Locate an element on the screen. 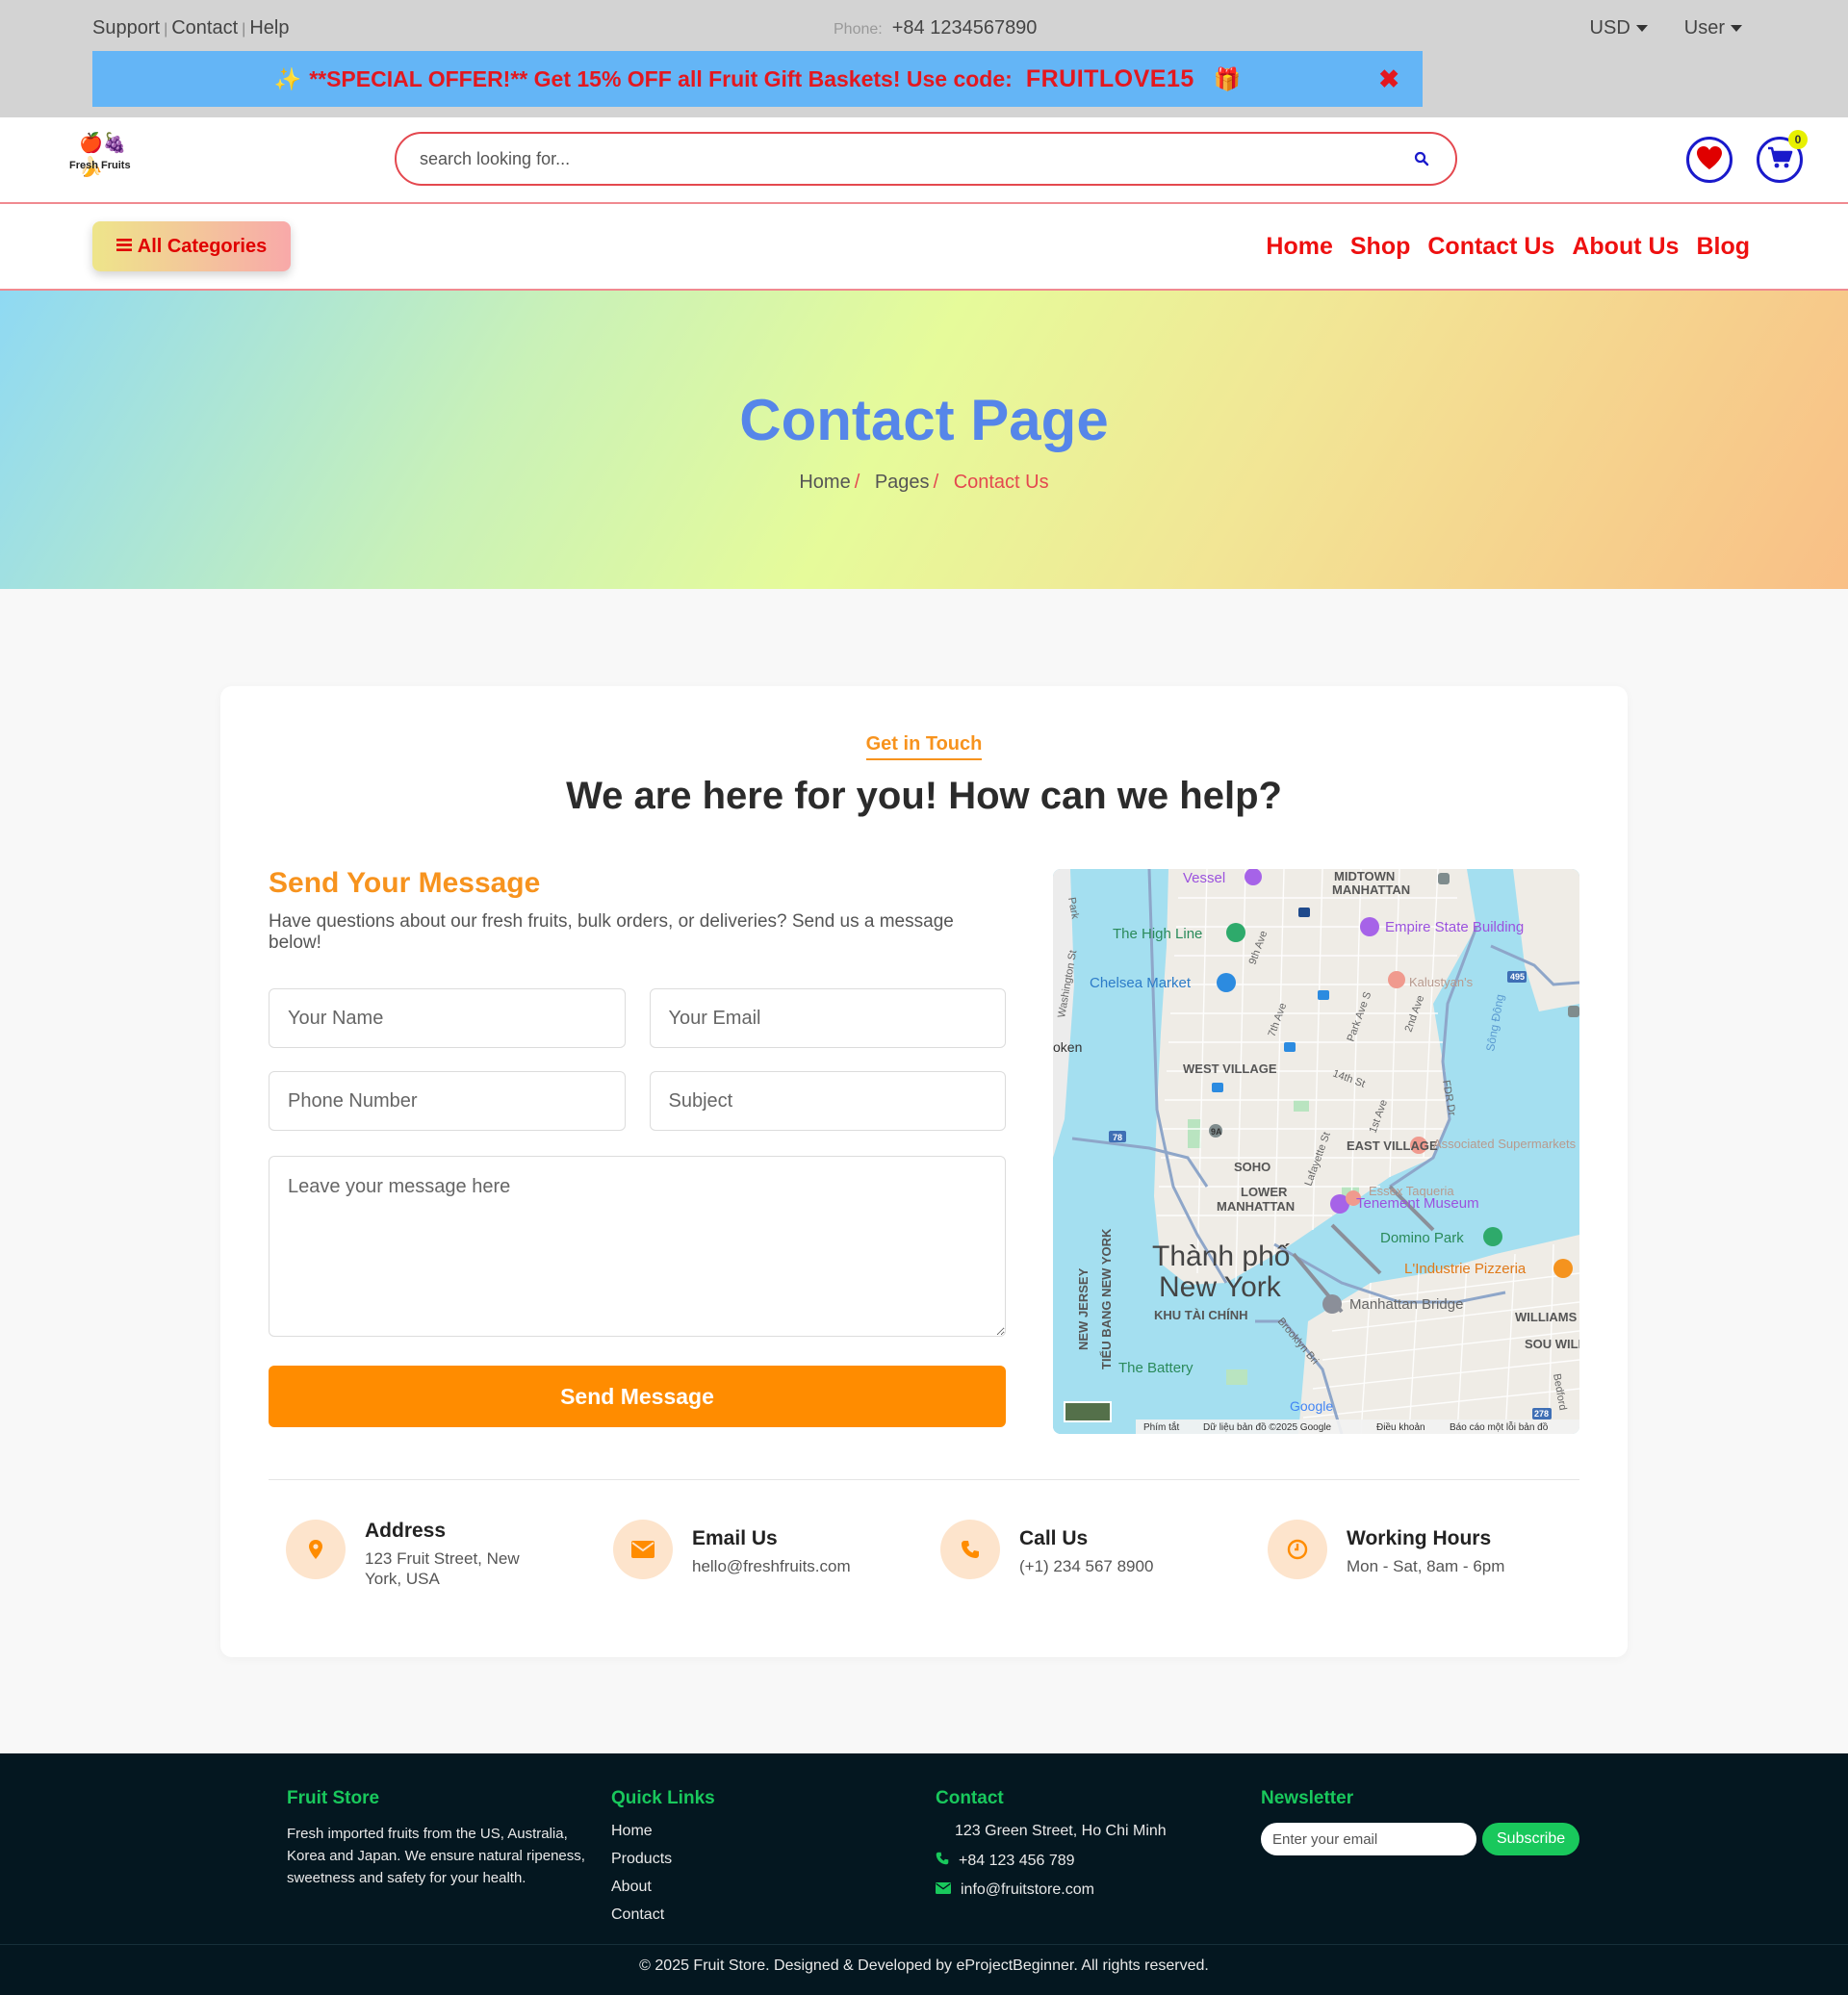 The height and width of the screenshot is (1995, 1848). nav-shop: Shop is located at coordinates (1380, 247).